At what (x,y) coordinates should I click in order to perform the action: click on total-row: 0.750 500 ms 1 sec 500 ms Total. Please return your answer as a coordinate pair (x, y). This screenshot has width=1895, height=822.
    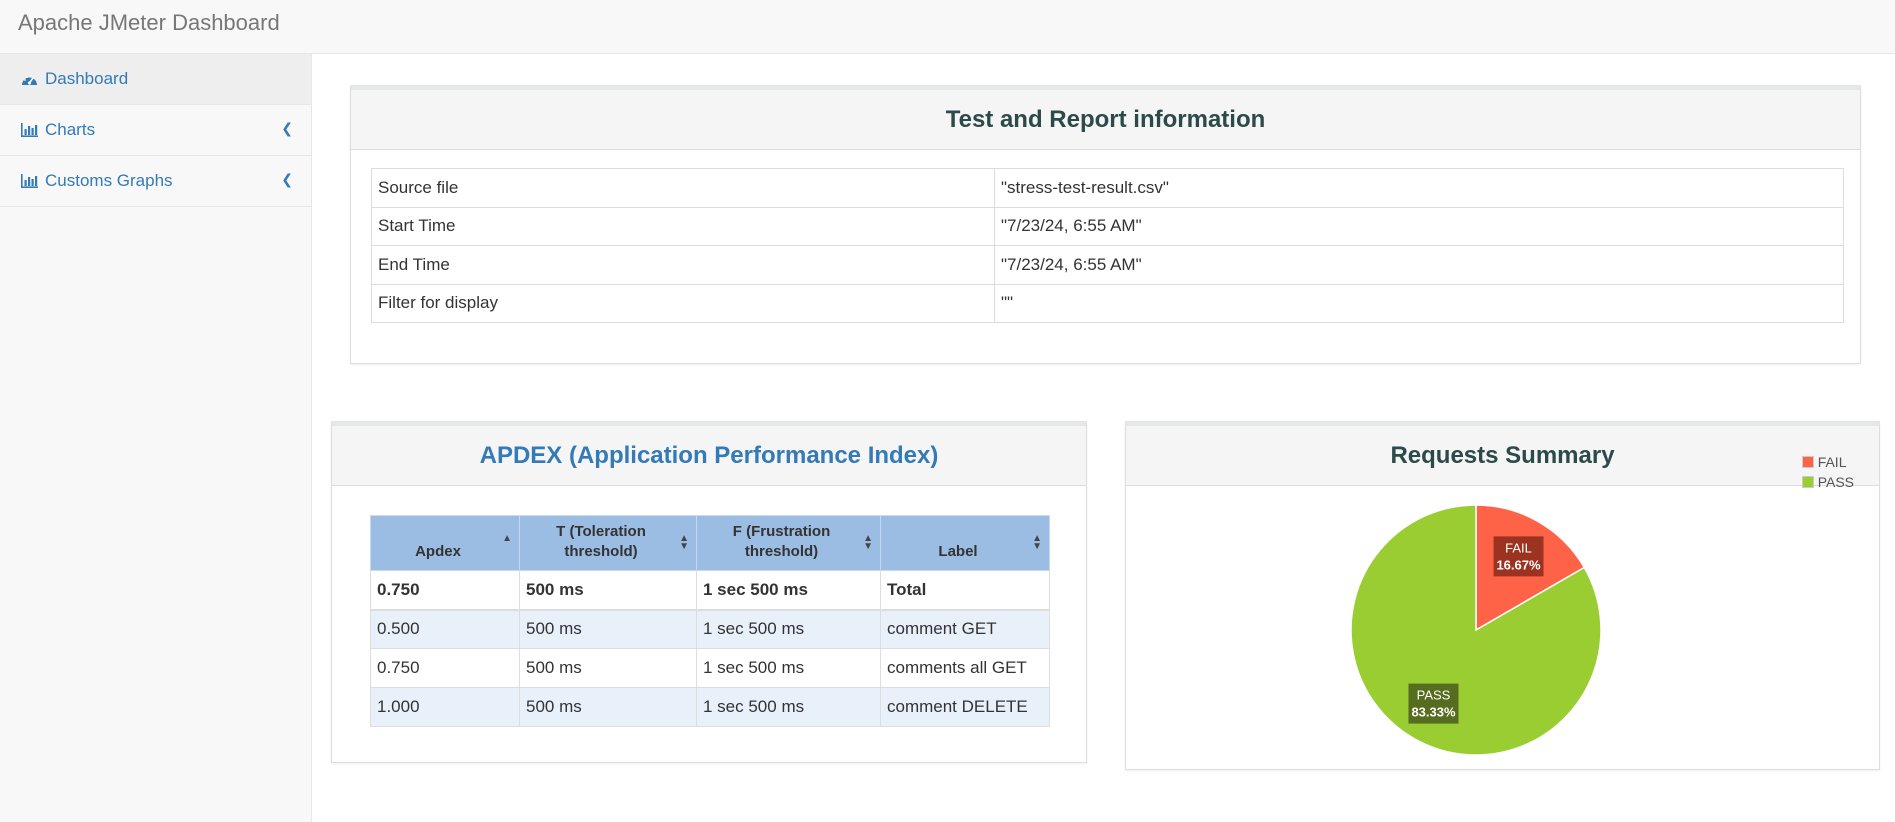
    Looking at the image, I should click on (710, 590).